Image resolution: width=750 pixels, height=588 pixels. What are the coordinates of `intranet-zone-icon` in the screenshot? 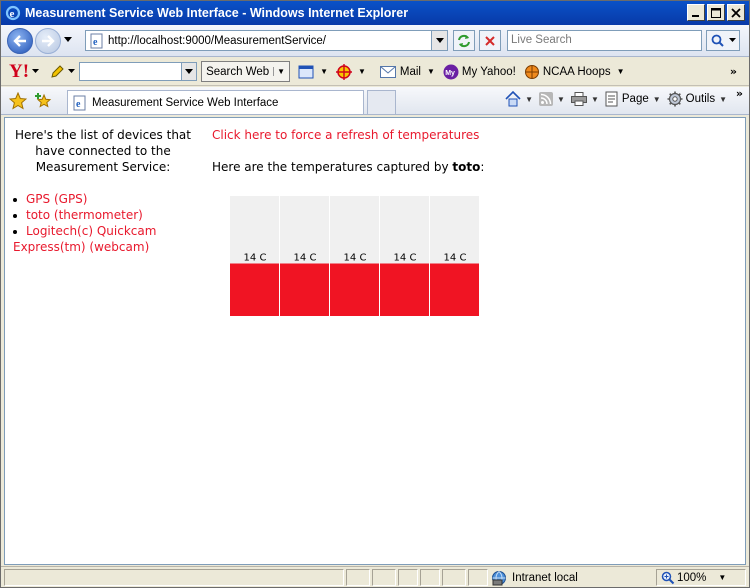 It's located at (499, 577).